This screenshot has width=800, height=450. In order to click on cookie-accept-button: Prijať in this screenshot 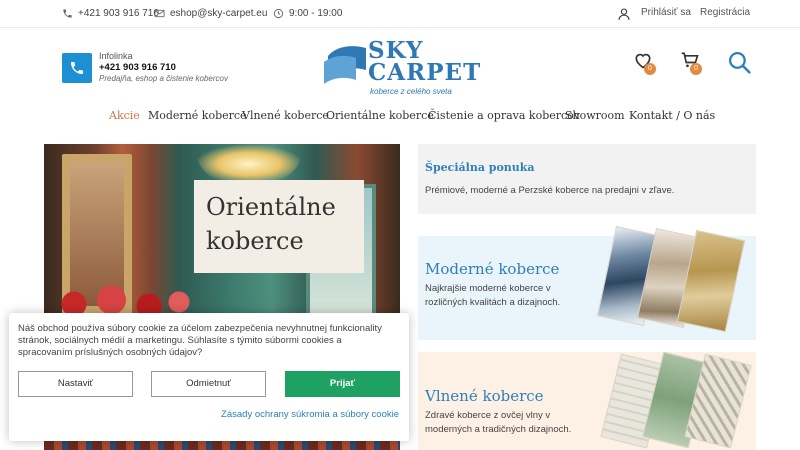, I will do `click(342, 384)`.